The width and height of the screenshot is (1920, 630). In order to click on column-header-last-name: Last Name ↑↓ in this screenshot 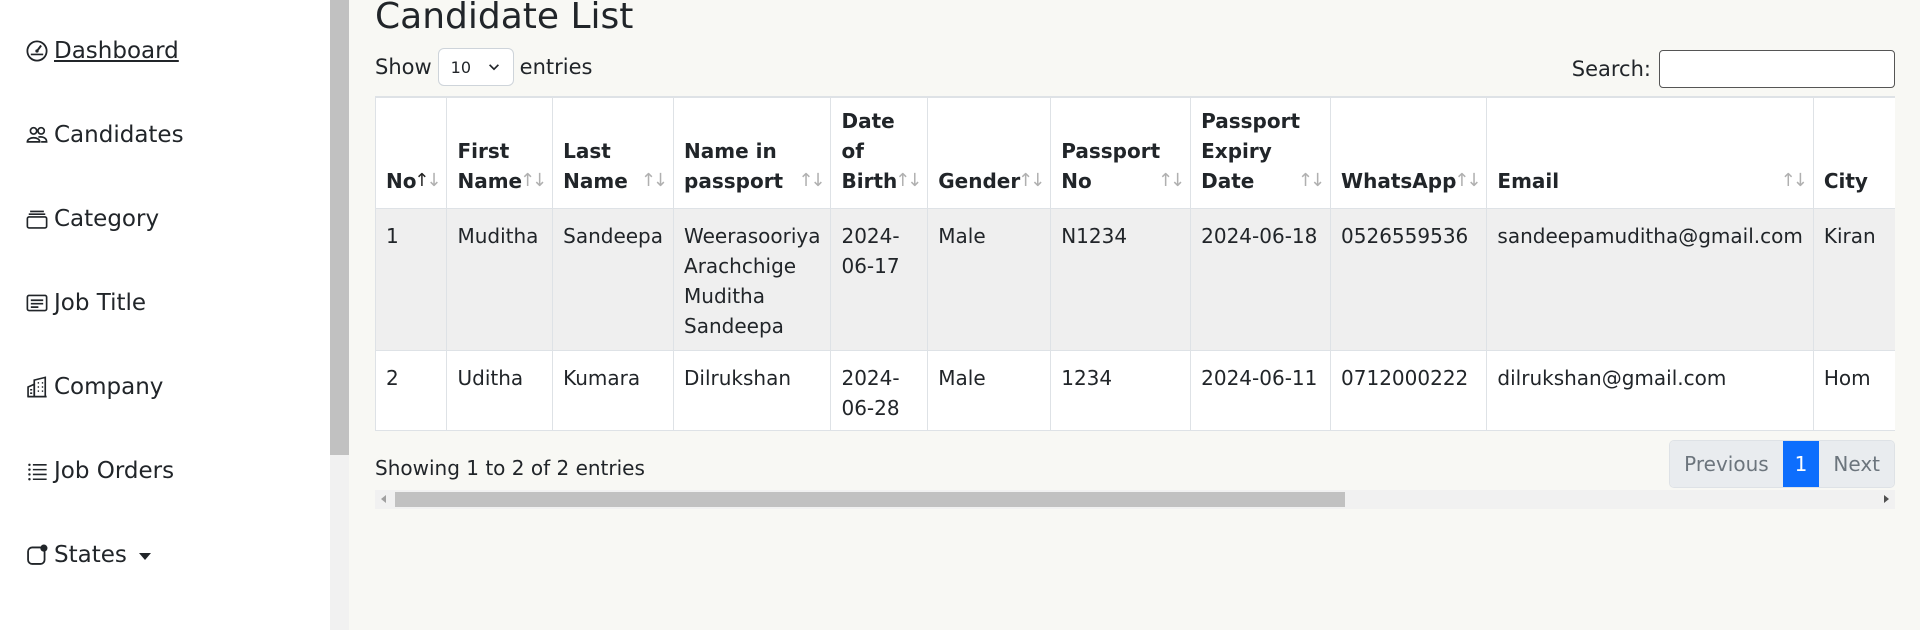, I will do `click(613, 153)`.